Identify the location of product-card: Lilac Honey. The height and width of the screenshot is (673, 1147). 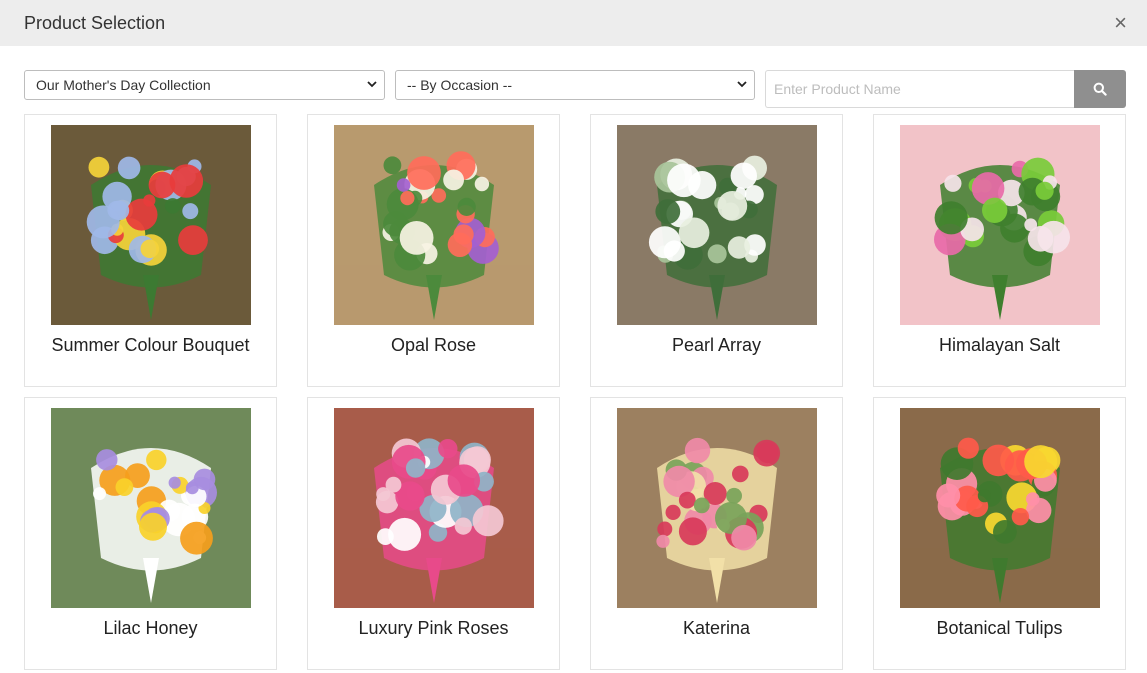
(150, 533).